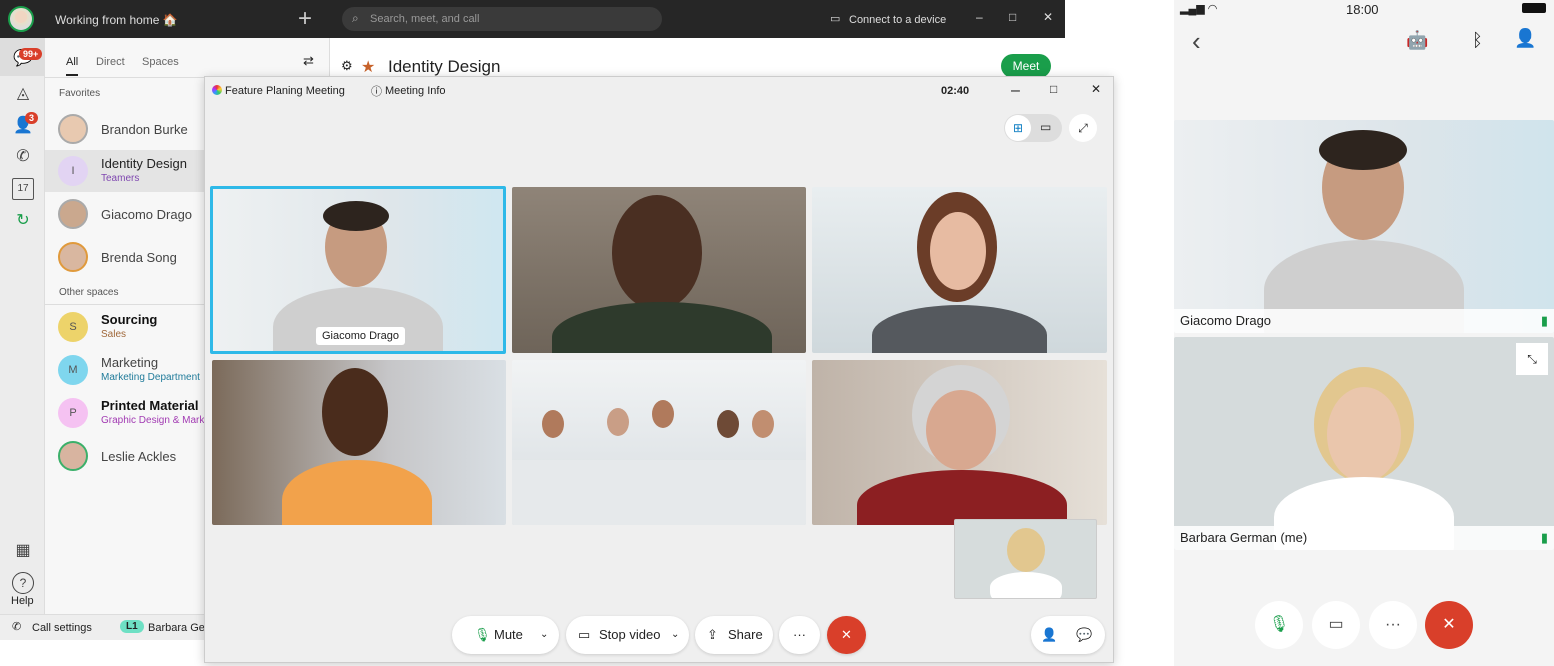  Describe the element at coordinates (1532, 359) in the screenshot. I see `minimize-view-button: ⤡` at that location.